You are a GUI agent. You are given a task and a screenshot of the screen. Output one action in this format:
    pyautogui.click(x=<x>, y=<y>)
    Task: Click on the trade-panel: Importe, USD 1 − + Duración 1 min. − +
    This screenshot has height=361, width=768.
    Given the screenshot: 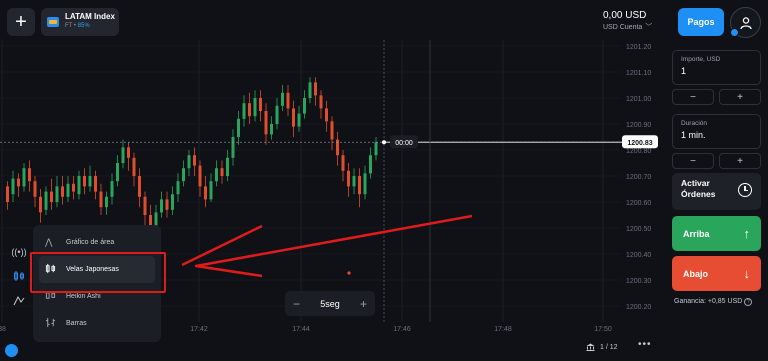 What is the action you would take?
    pyautogui.click(x=717, y=114)
    